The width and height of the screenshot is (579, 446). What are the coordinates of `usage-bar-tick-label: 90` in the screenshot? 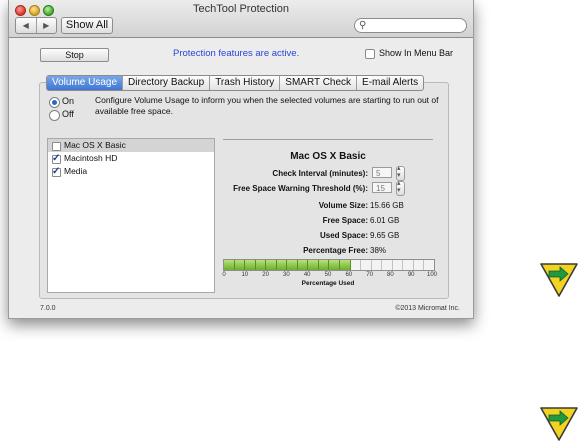 It's located at (411, 275).